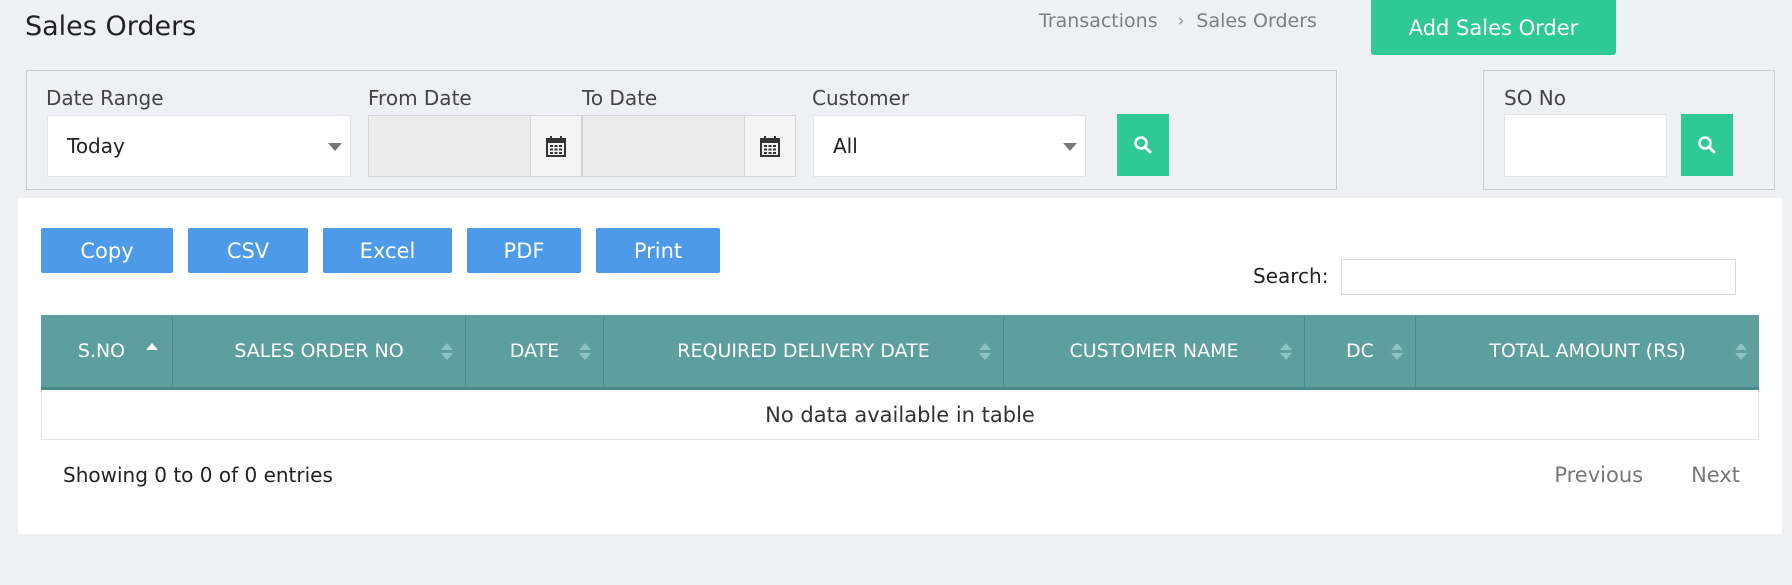 Image resolution: width=1792 pixels, height=585 pixels. Describe the element at coordinates (107, 250) in the screenshot. I see `copy-button: Copy` at that location.